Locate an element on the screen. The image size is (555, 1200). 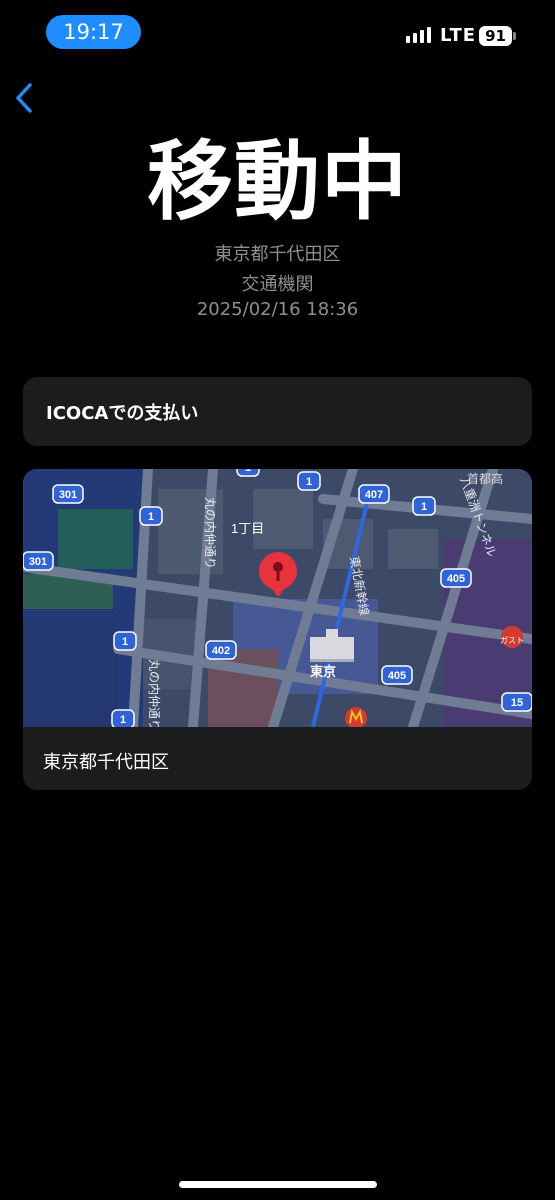
network-type: LTE is located at coordinates (458, 35).